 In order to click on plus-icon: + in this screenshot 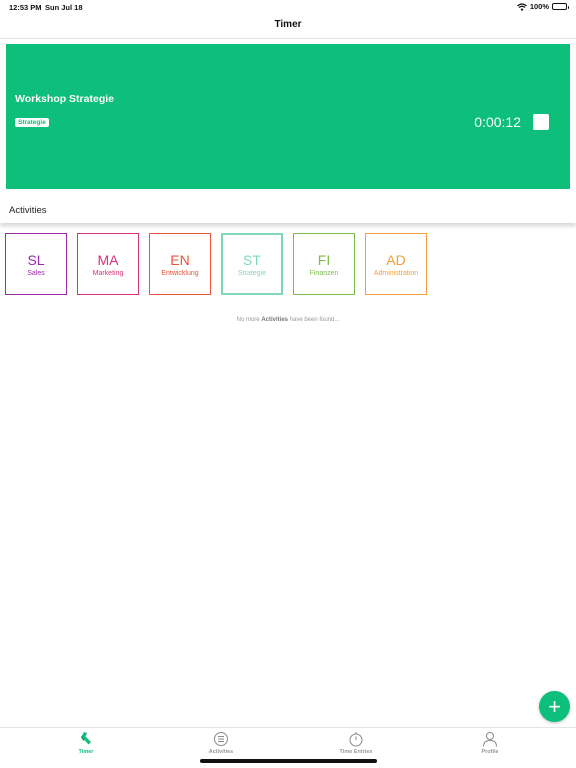, I will do `click(554, 706)`.